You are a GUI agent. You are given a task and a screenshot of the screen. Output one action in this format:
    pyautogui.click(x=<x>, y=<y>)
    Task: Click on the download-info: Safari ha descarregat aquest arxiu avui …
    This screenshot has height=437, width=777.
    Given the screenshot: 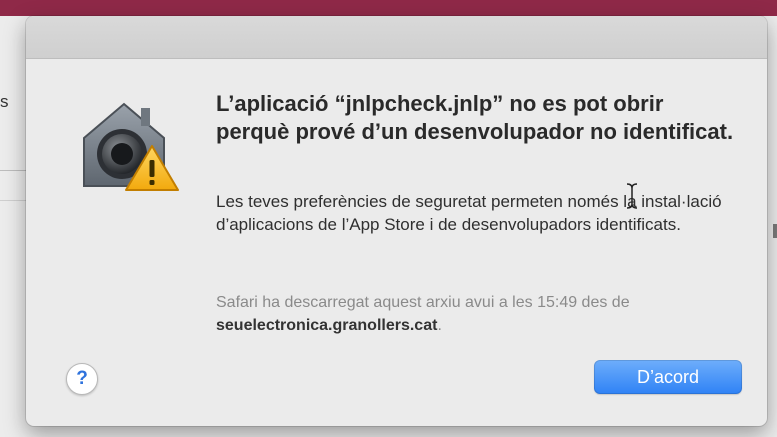 What is the action you would take?
    pyautogui.click(x=481, y=314)
    